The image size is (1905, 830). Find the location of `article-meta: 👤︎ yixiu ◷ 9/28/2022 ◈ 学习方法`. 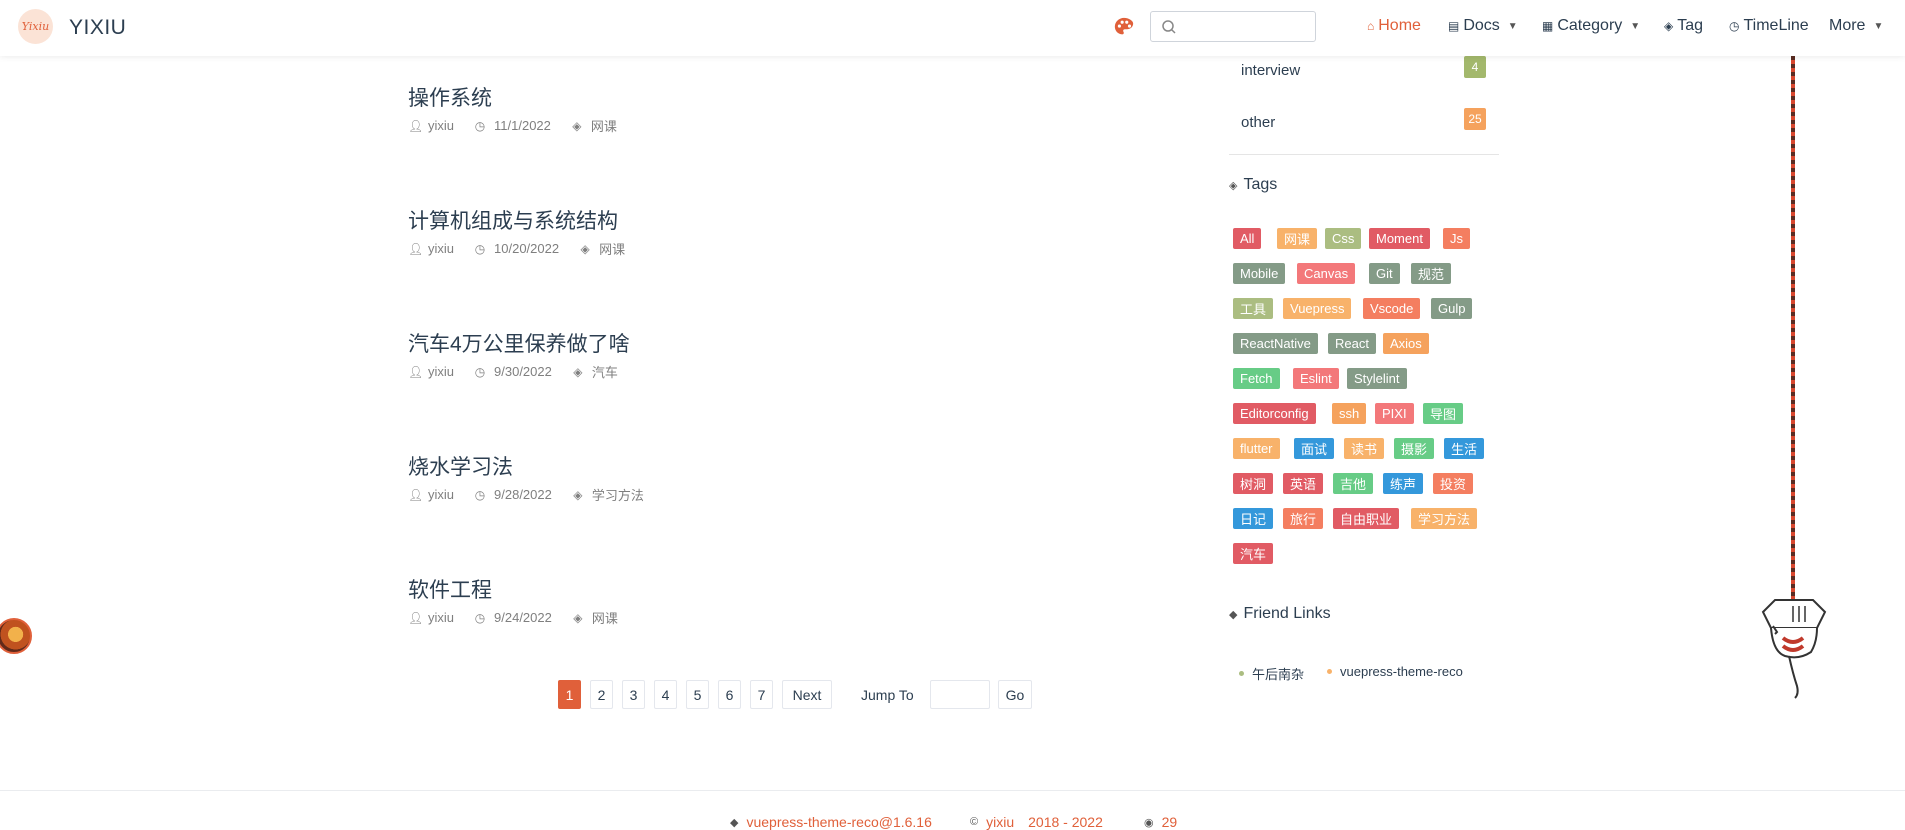

article-meta: 👤︎ yixiu ◷ 9/28/2022 ◈ 学习方法 is located at coordinates (536, 494).